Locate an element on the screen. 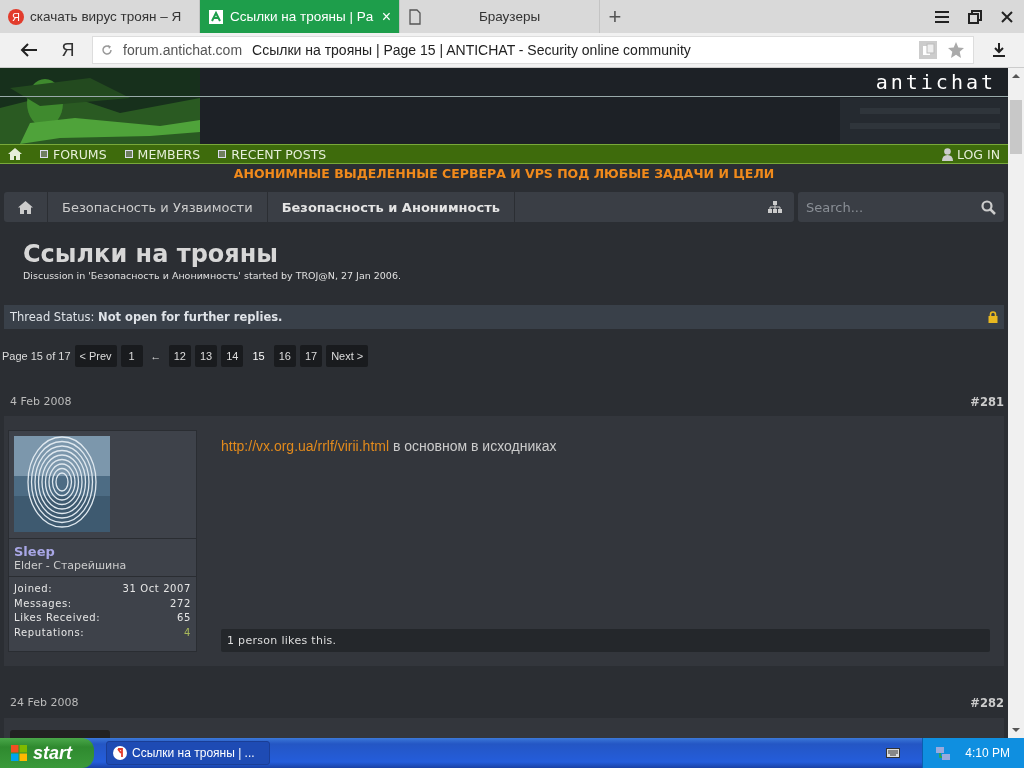  post-date: 4 Feb 2008 is located at coordinates (41, 402).